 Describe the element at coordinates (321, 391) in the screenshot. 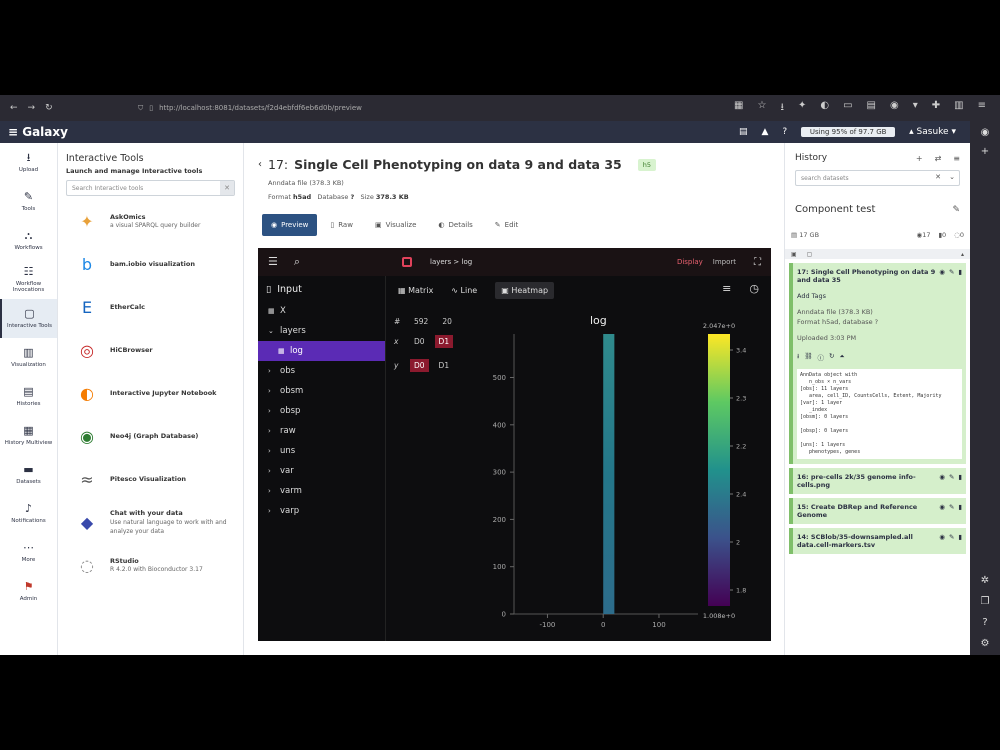

I see `tree-item-obsm: › obsm` at that location.